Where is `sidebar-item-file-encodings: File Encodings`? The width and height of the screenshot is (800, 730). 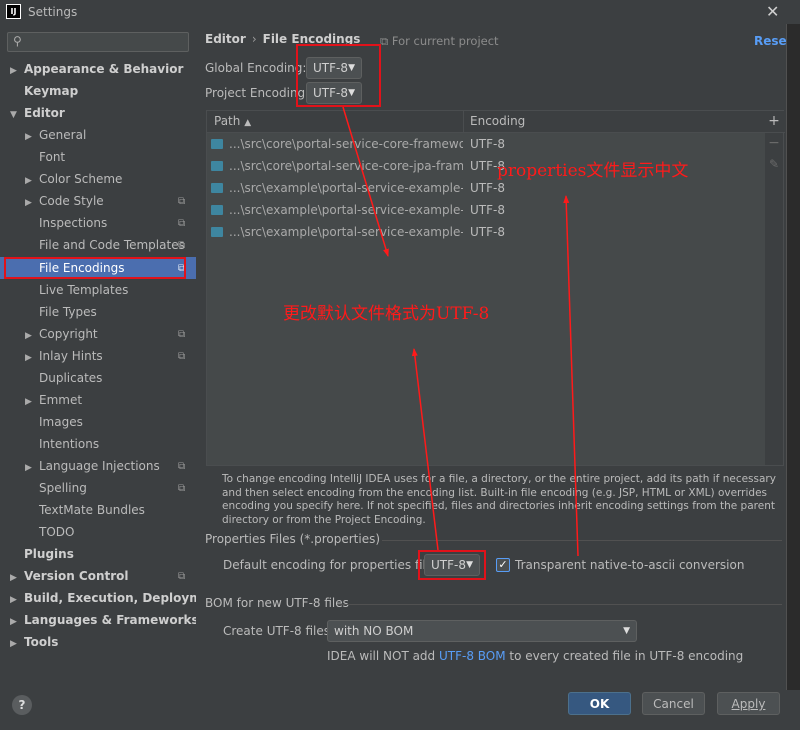
sidebar-item-file-encodings: File Encodings is located at coordinates (81, 268).